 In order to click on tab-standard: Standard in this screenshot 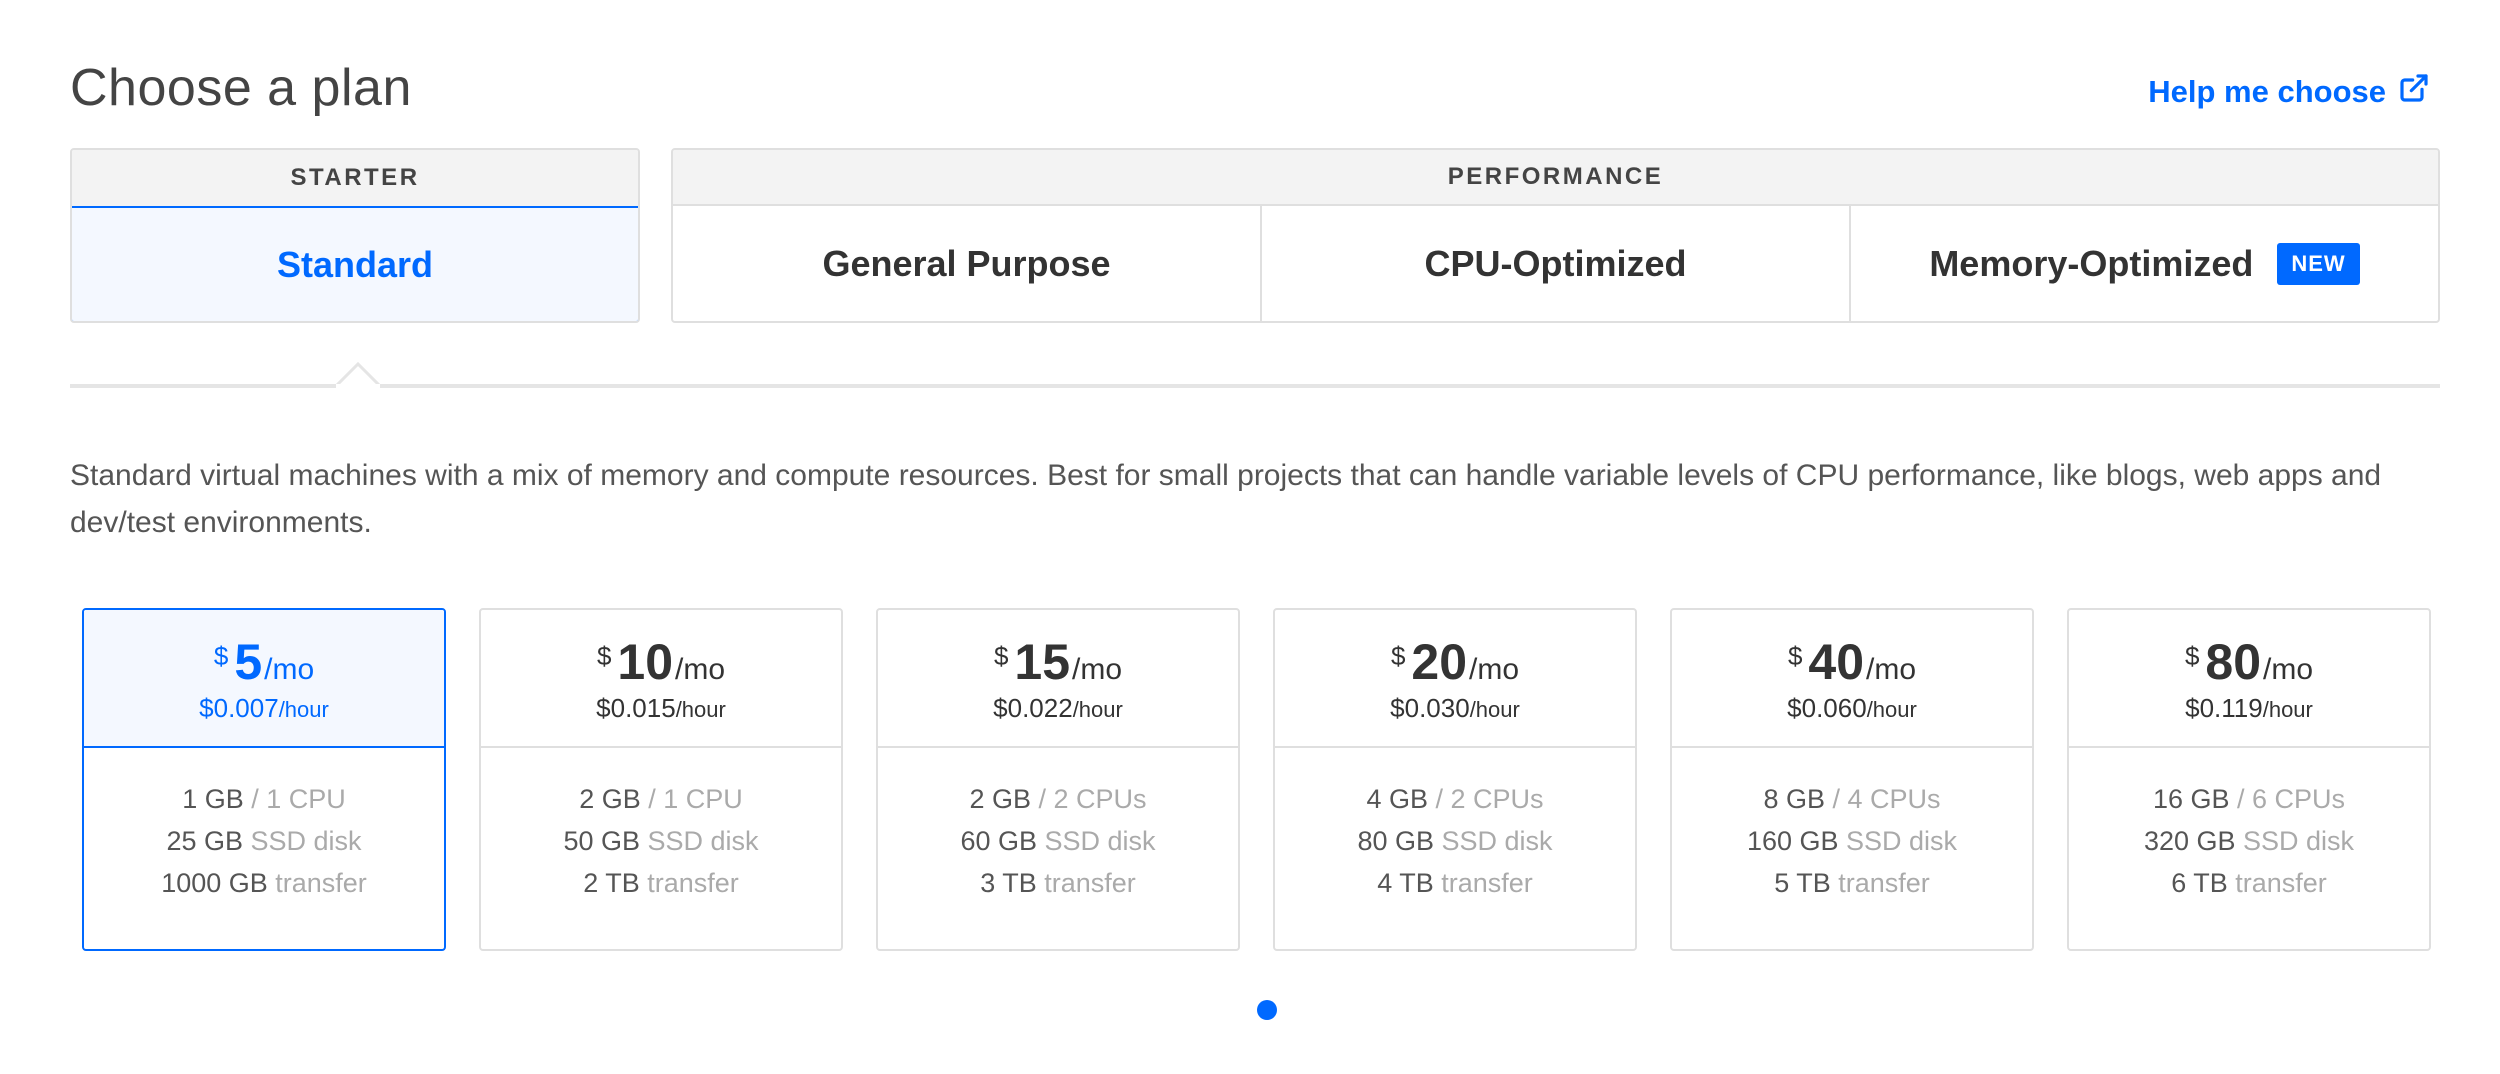, I will do `click(355, 263)`.